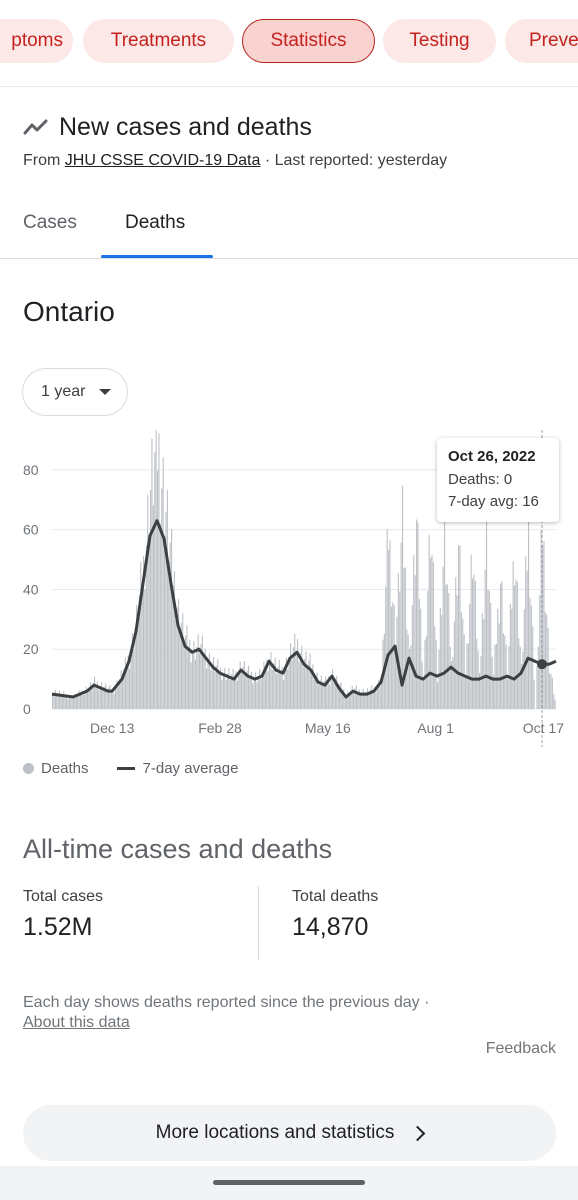 Image resolution: width=578 pixels, height=1200 pixels. I want to click on chip-symptoms: ptoms, so click(36, 41).